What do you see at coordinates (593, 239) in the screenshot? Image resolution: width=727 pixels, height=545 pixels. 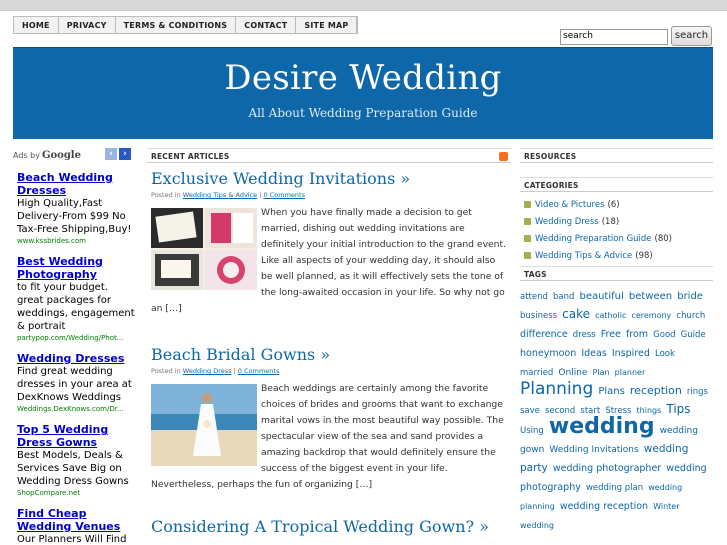 I see `category-name: Wedding Preparation Guide` at bounding box center [593, 239].